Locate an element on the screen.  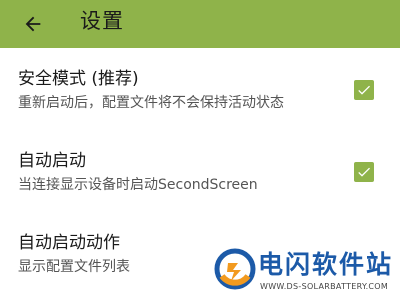
back-button is located at coordinates (33, 24).